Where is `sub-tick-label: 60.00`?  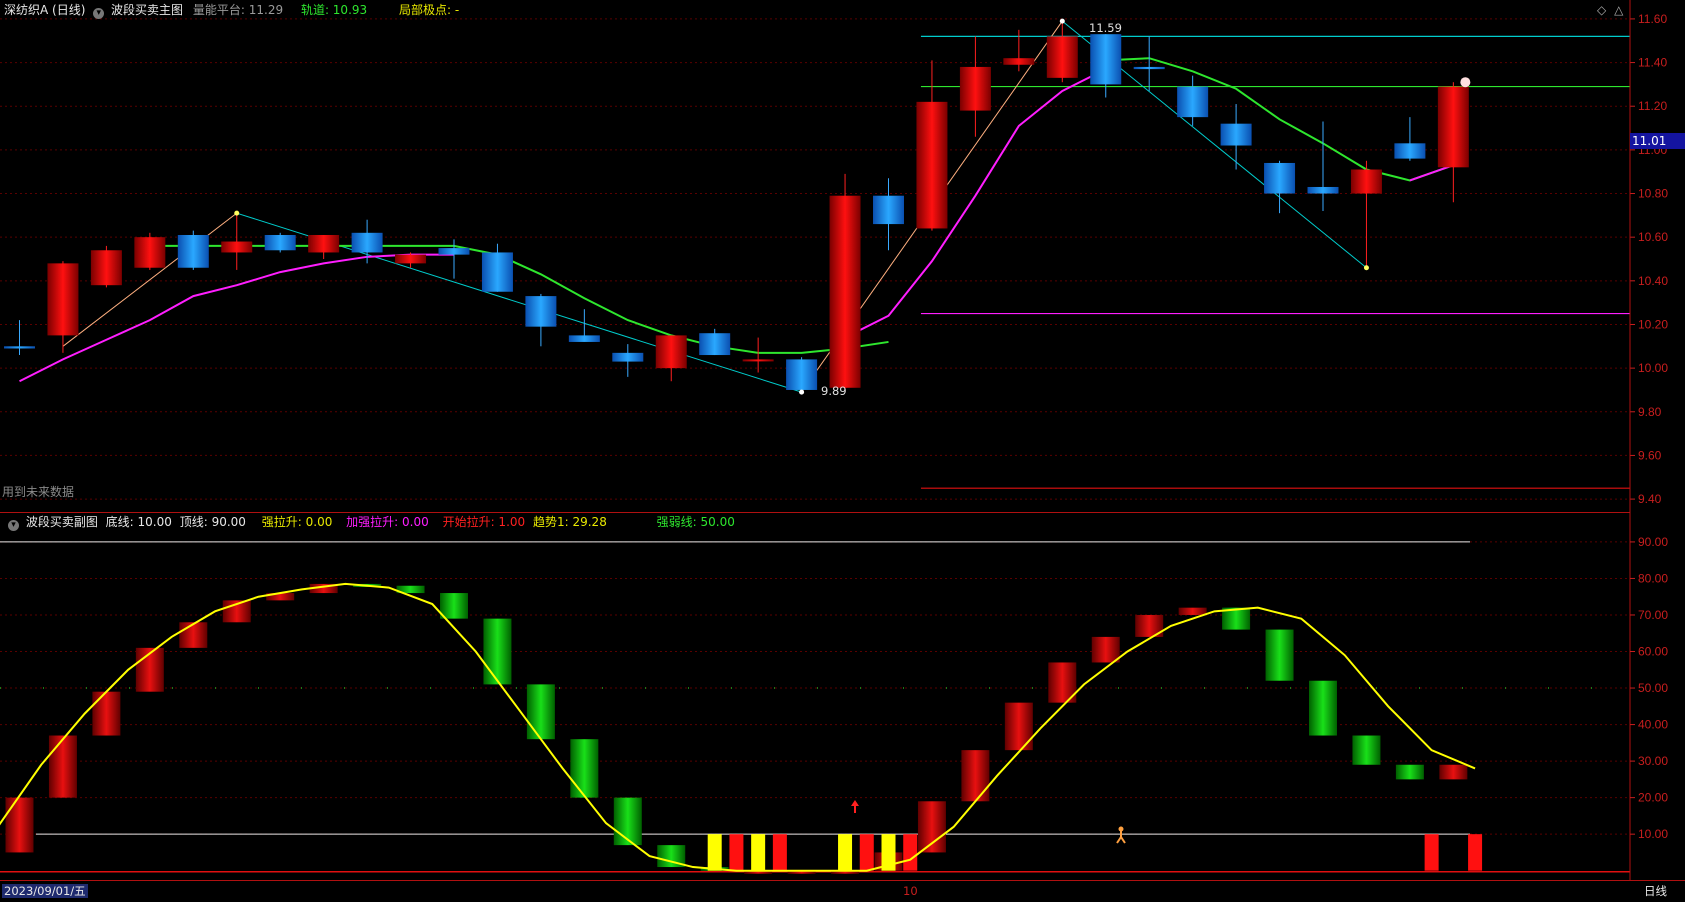
sub-tick-label: 60.00 is located at coordinates (1653, 652).